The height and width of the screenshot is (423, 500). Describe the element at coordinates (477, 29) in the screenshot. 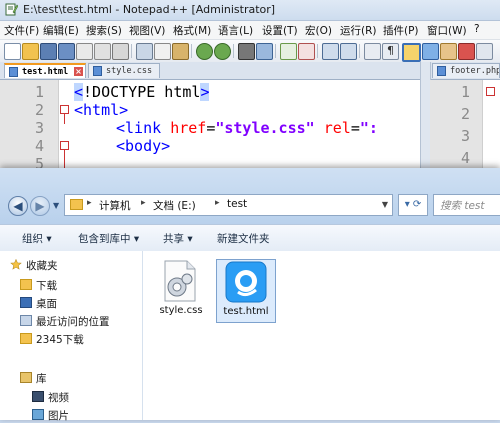

I see `menu-help: ?` at that location.